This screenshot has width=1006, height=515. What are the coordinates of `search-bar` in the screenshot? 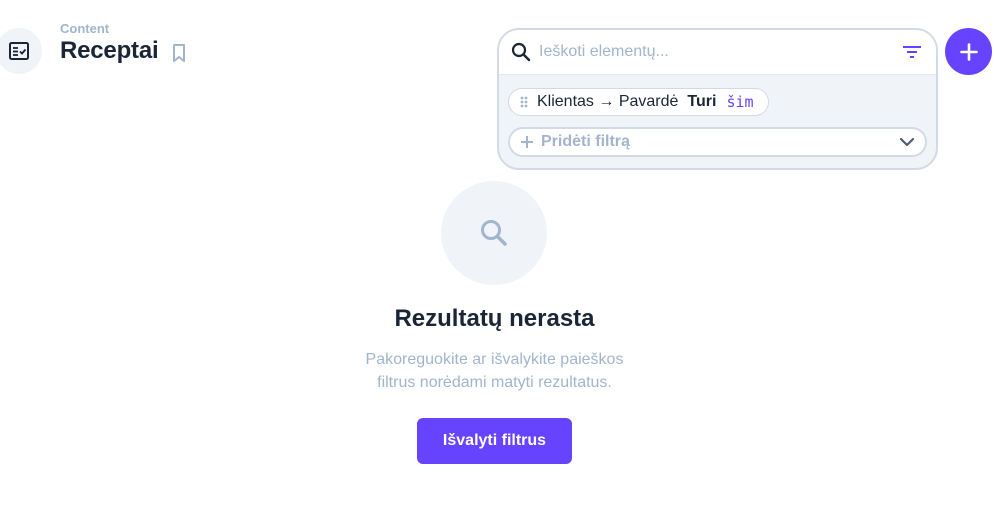 It's located at (717, 52).